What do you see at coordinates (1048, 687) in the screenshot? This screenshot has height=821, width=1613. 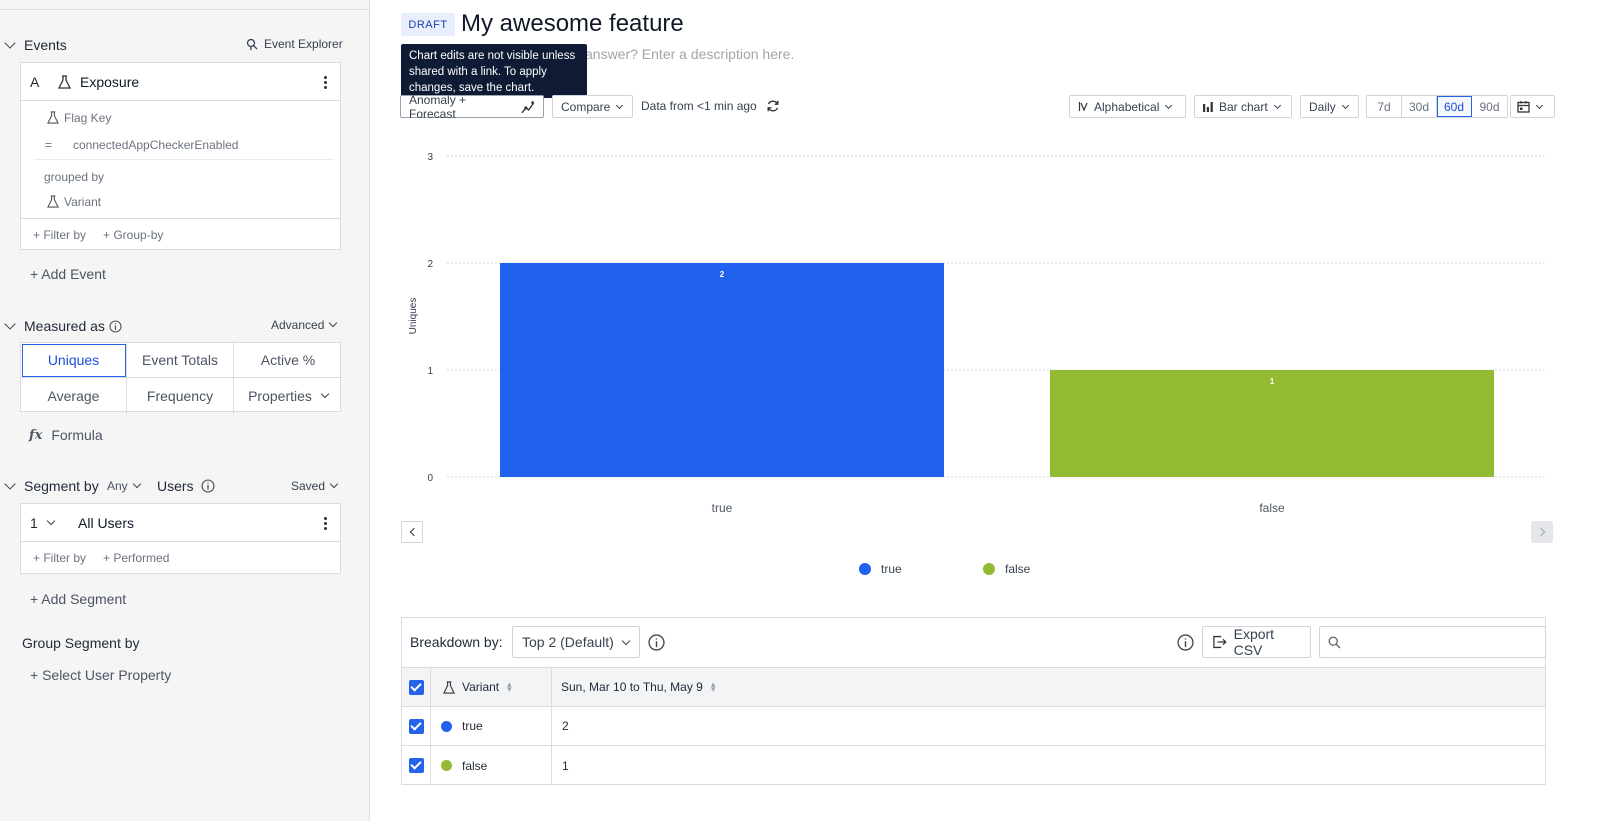 I see `column-header-date-range: Sun, Mar 10 to Thu, May 9 ▴ ▾` at bounding box center [1048, 687].